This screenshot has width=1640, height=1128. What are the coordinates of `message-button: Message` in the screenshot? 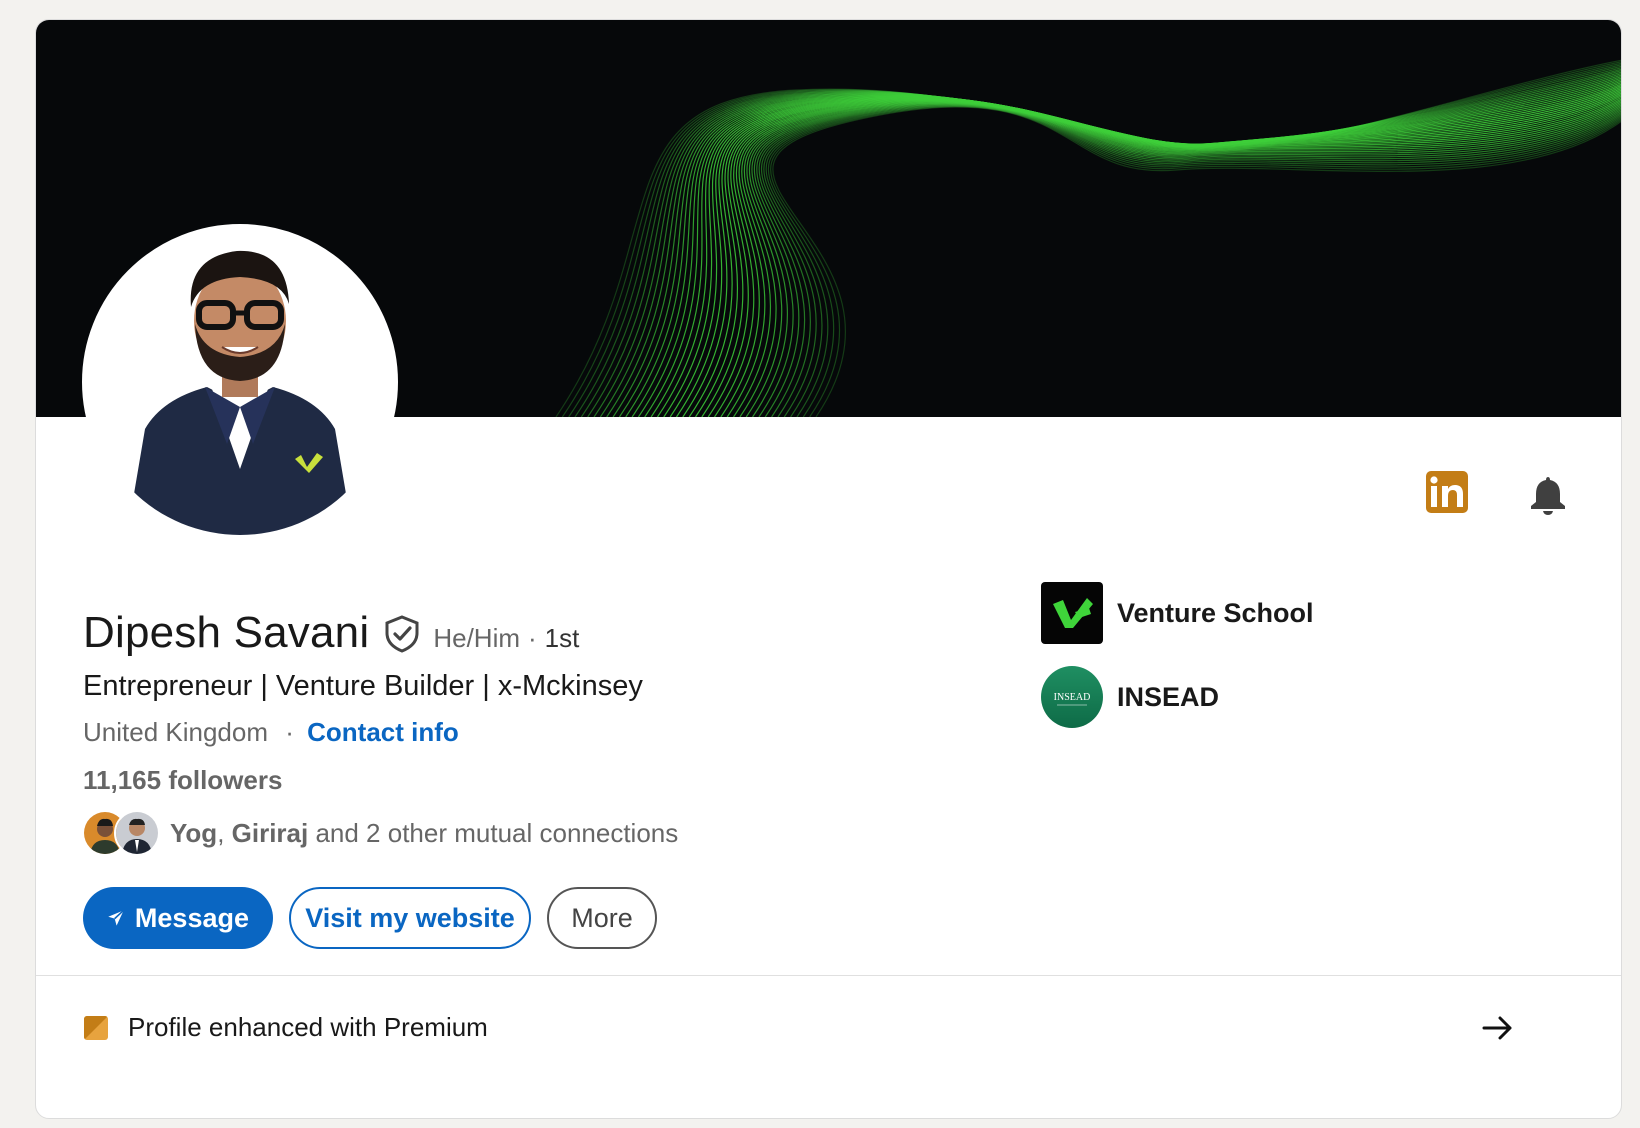 It's located at (178, 918).